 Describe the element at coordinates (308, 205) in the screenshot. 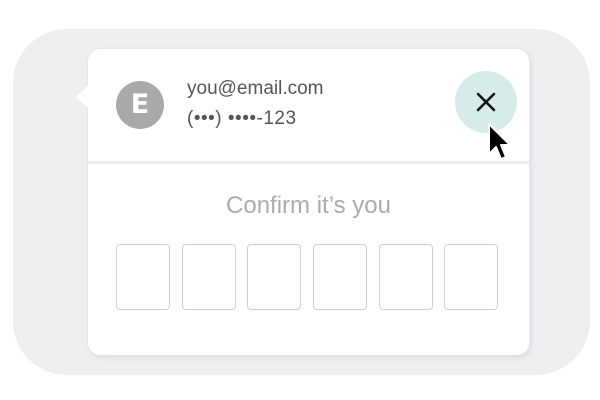

I see `confirm-title: Confirm it’s you` at that location.